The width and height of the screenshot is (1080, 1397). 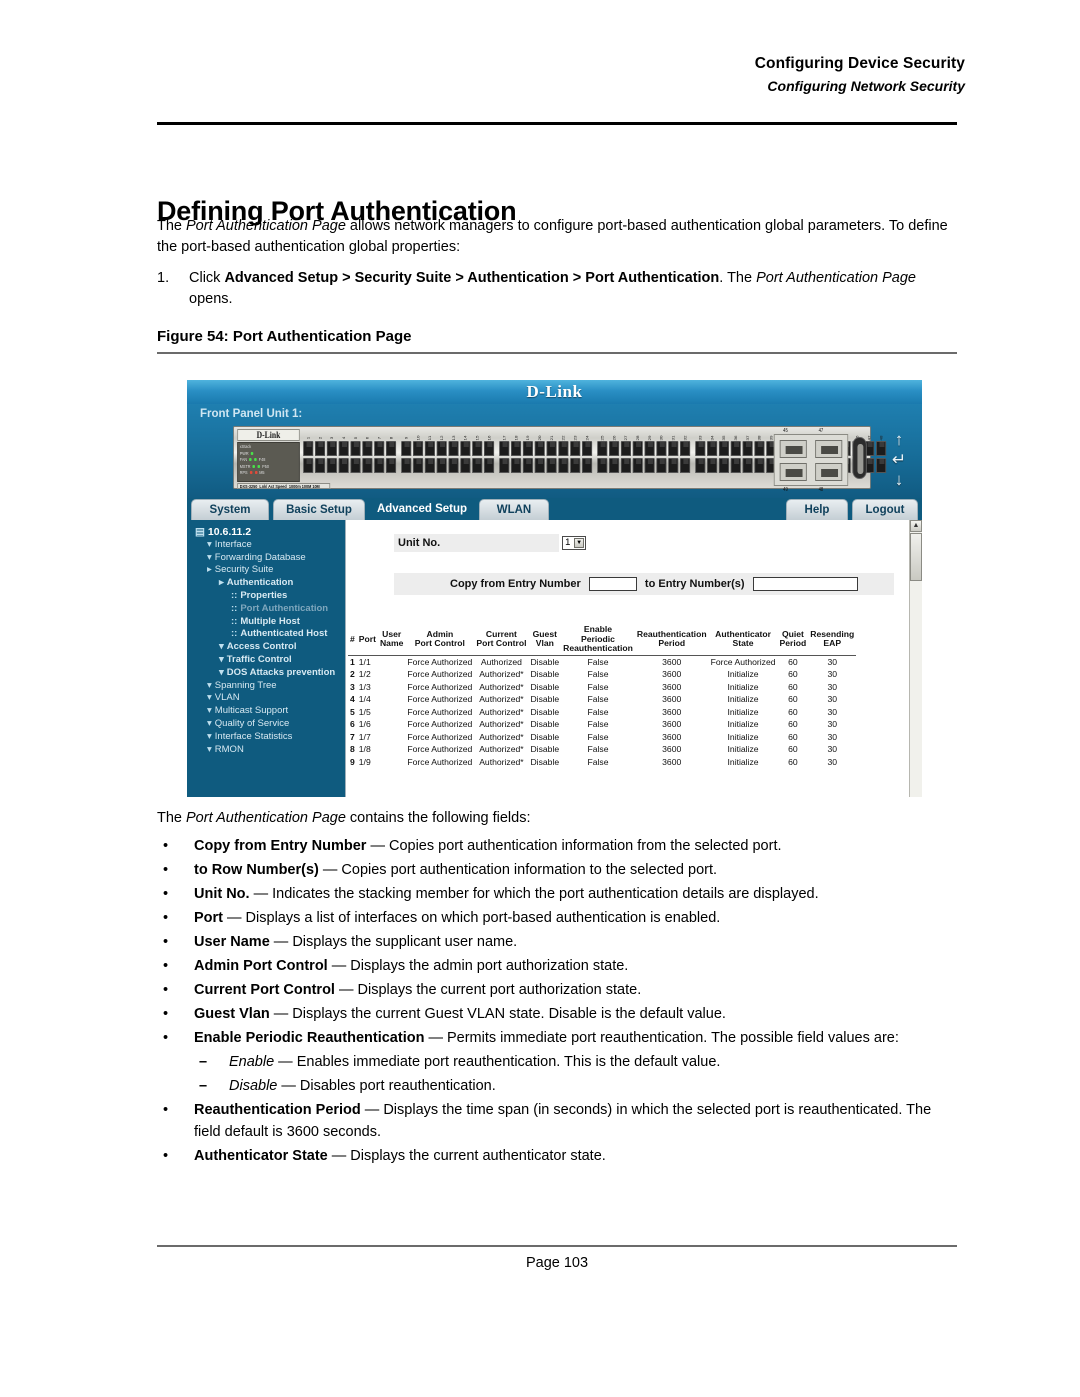 What do you see at coordinates (817, 509) in the screenshot?
I see `tab-help: Help` at bounding box center [817, 509].